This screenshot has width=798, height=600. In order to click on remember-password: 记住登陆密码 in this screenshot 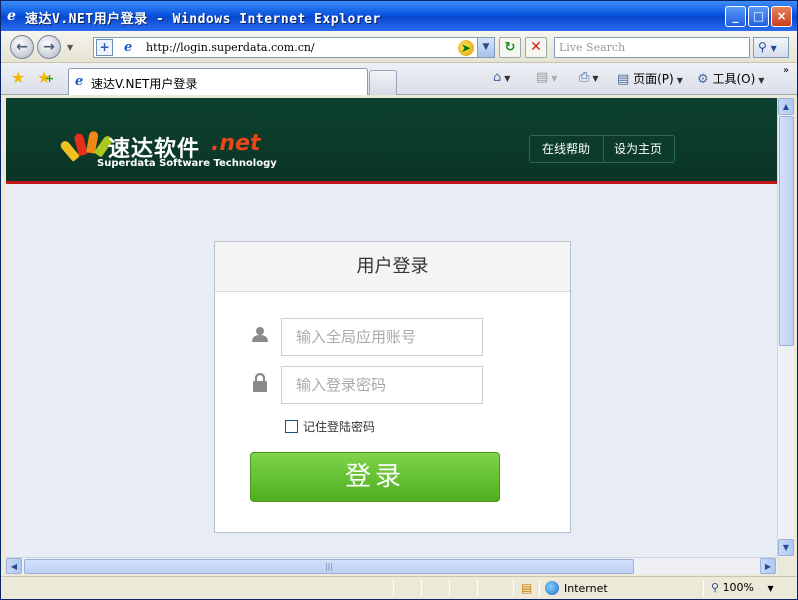, I will do `click(330, 426)`.